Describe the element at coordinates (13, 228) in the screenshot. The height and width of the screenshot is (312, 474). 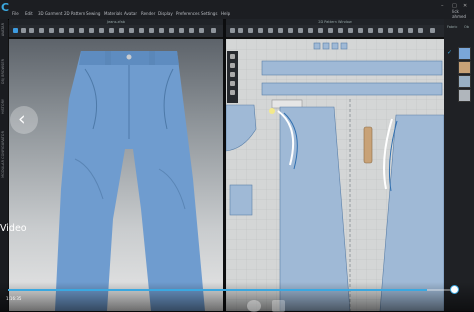
I see `video-label: Video` at that location.